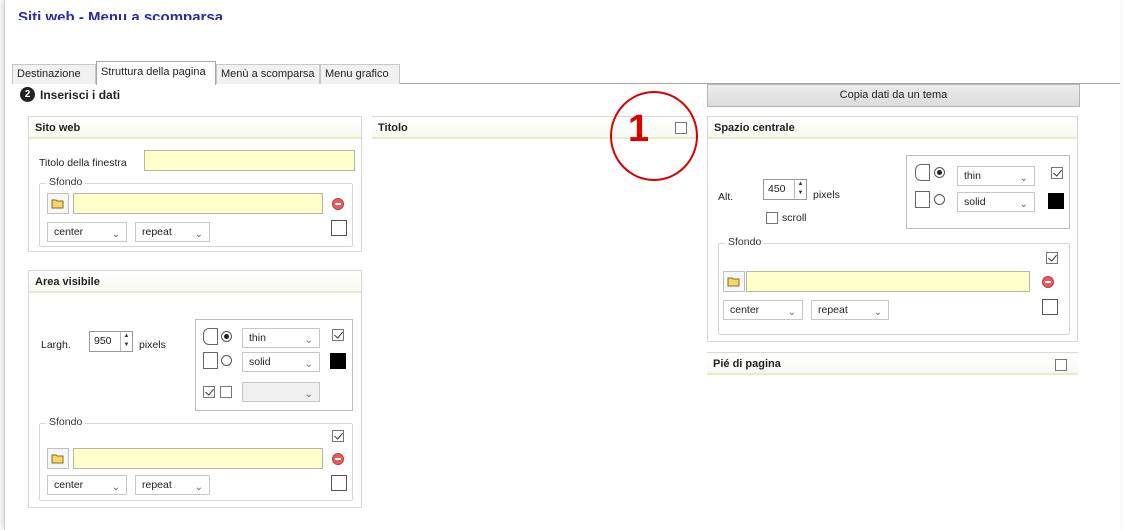 This screenshot has width=1124, height=530. Describe the element at coordinates (268, 74) in the screenshot. I see `tab-menu-scomparsa: Menù a scomparsa` at that location.